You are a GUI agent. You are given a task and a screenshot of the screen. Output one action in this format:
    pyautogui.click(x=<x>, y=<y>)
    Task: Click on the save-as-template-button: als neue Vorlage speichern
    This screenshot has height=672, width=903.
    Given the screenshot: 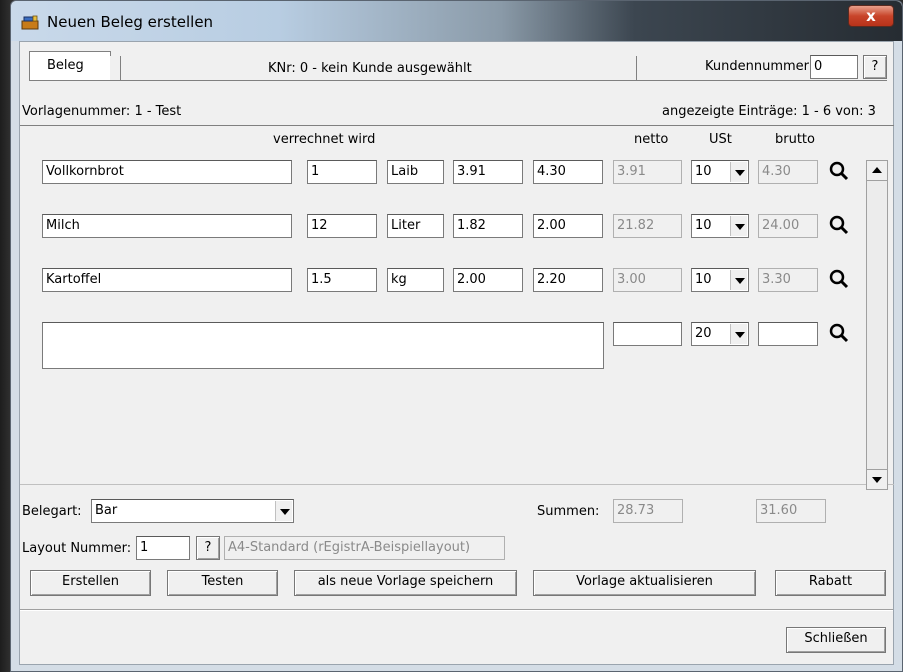 What is the action you would take?
    pyautogui.click(x=405, y=583)
    